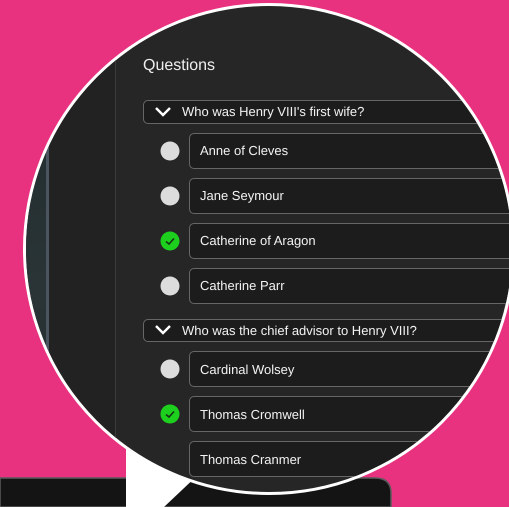 The width and height of the screenshot is (509, 507). I want to click on question-text: Who was Henry VIII's first wife?, so click(273, 112).